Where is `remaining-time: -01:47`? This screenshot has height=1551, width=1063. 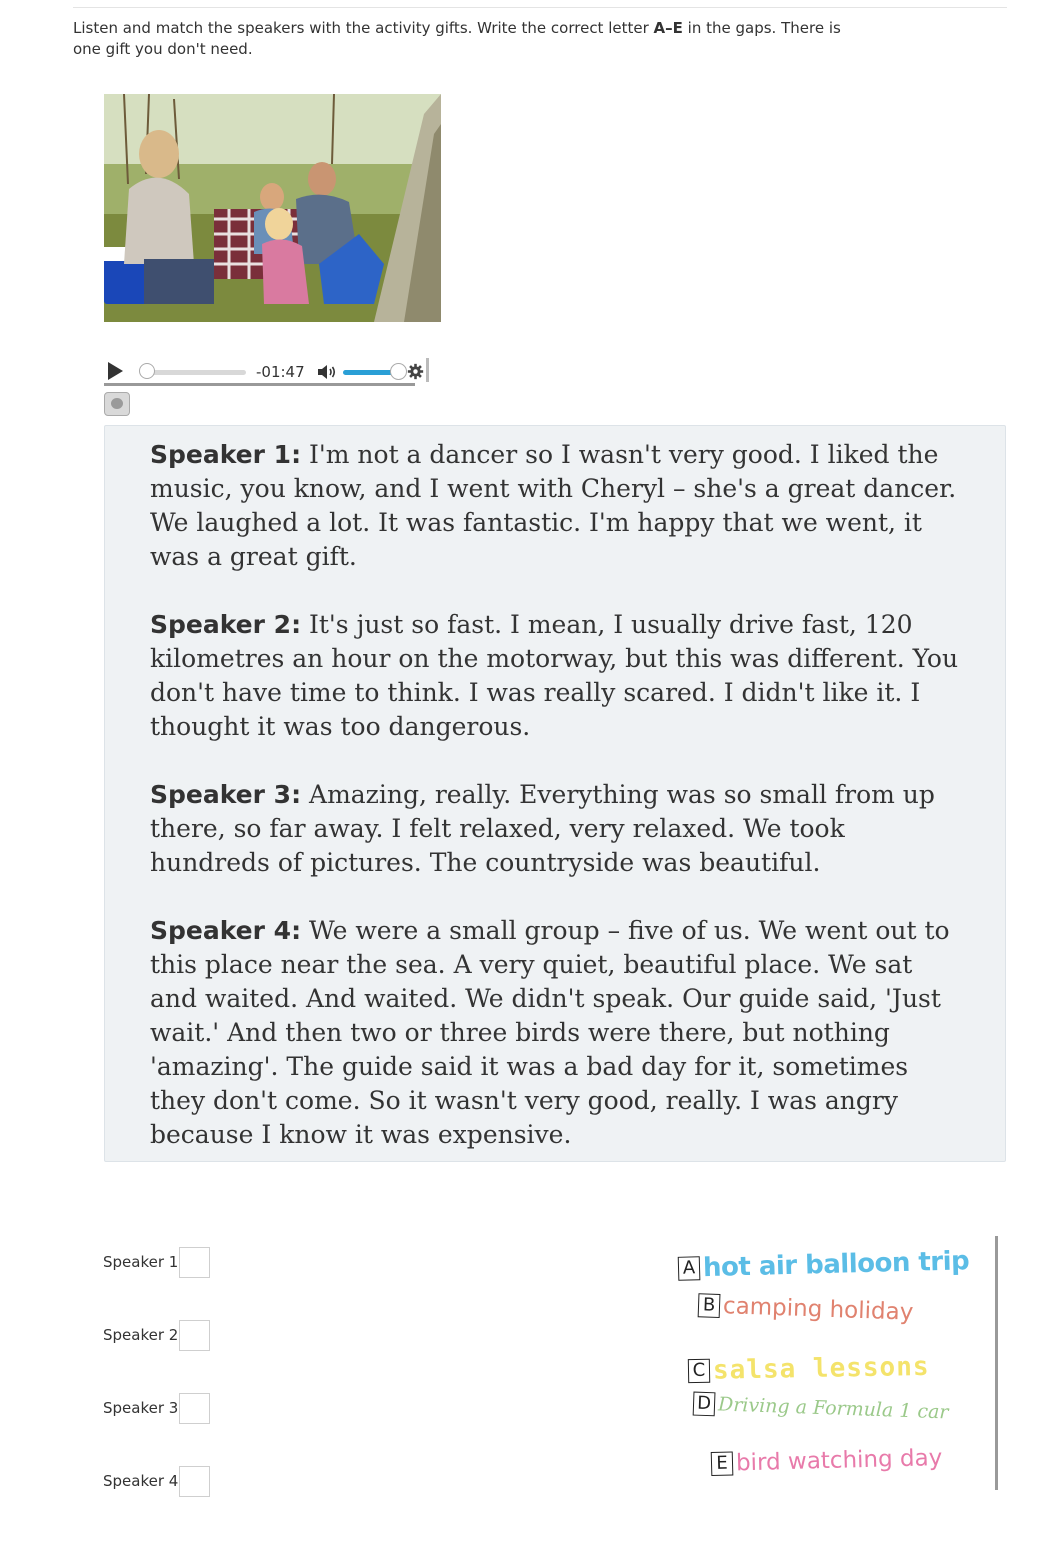
remaining-time: -01:47 is located at coordinates (280, 372).